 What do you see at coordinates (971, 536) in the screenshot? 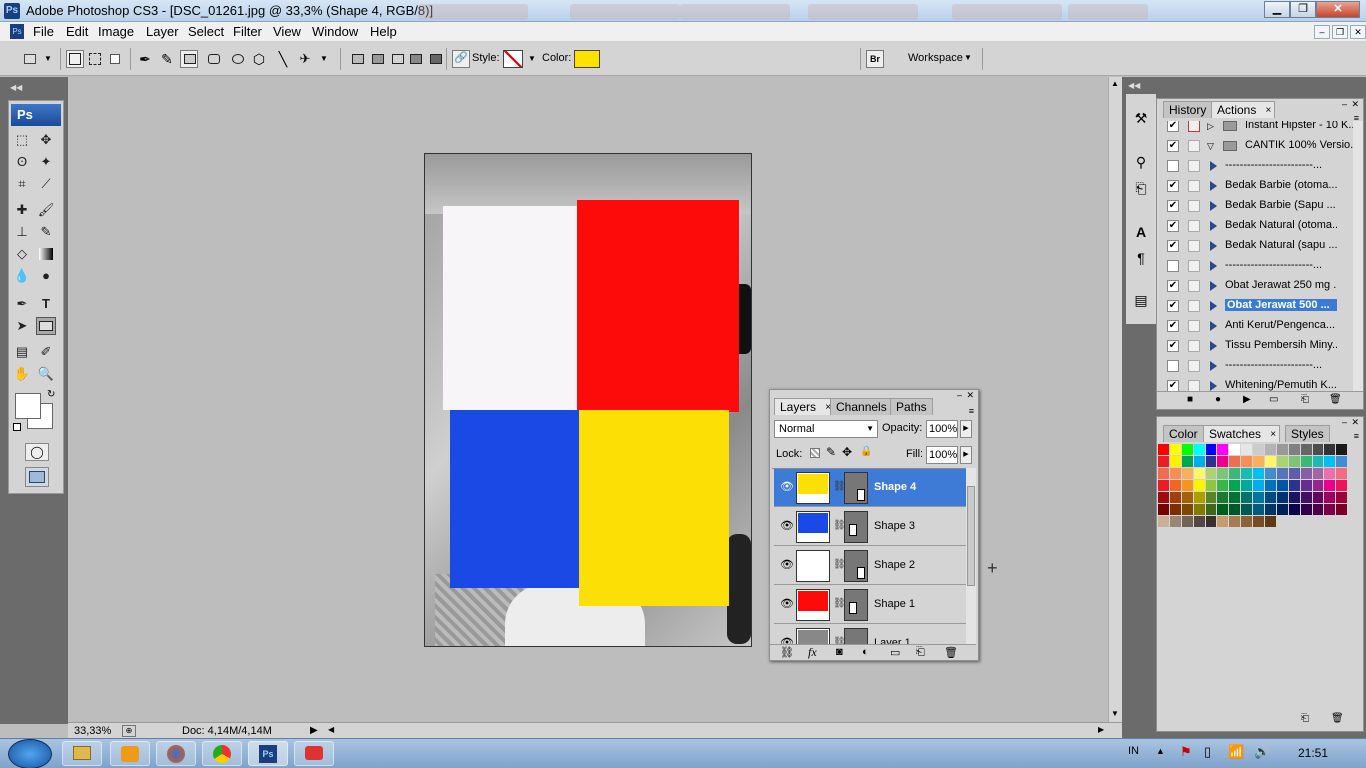
I see `layers-scroll-thumb` at bounding box center [971, 536].